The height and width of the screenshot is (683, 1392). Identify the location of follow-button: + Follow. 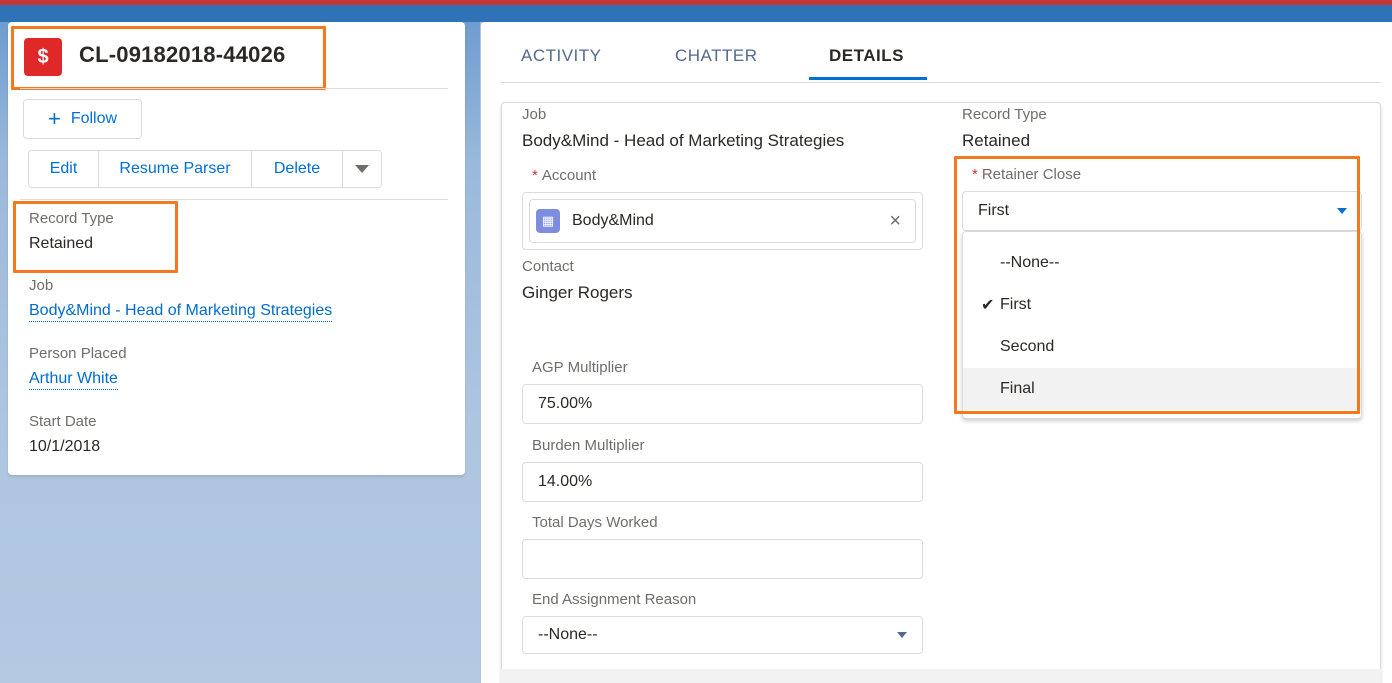
(82, 119).